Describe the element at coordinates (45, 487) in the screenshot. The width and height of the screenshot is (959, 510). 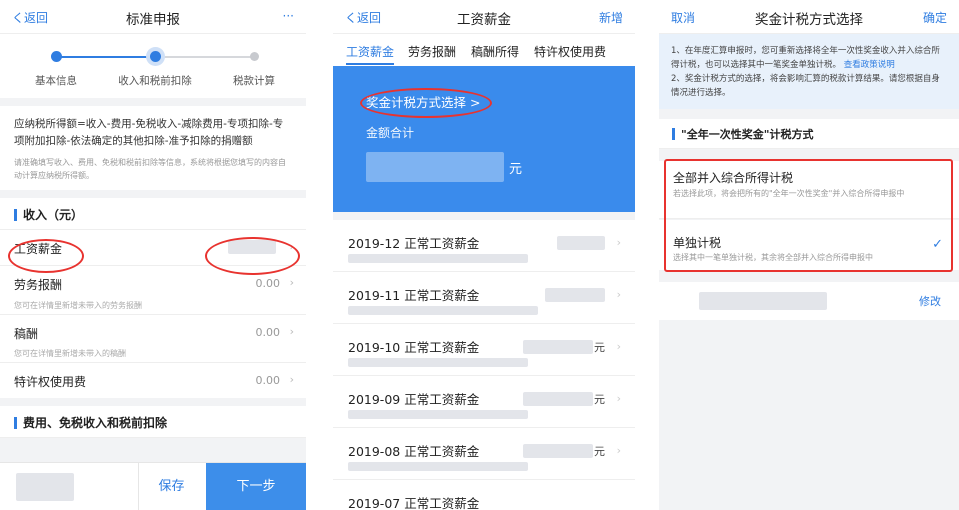
I see `blurred-total` at that location.